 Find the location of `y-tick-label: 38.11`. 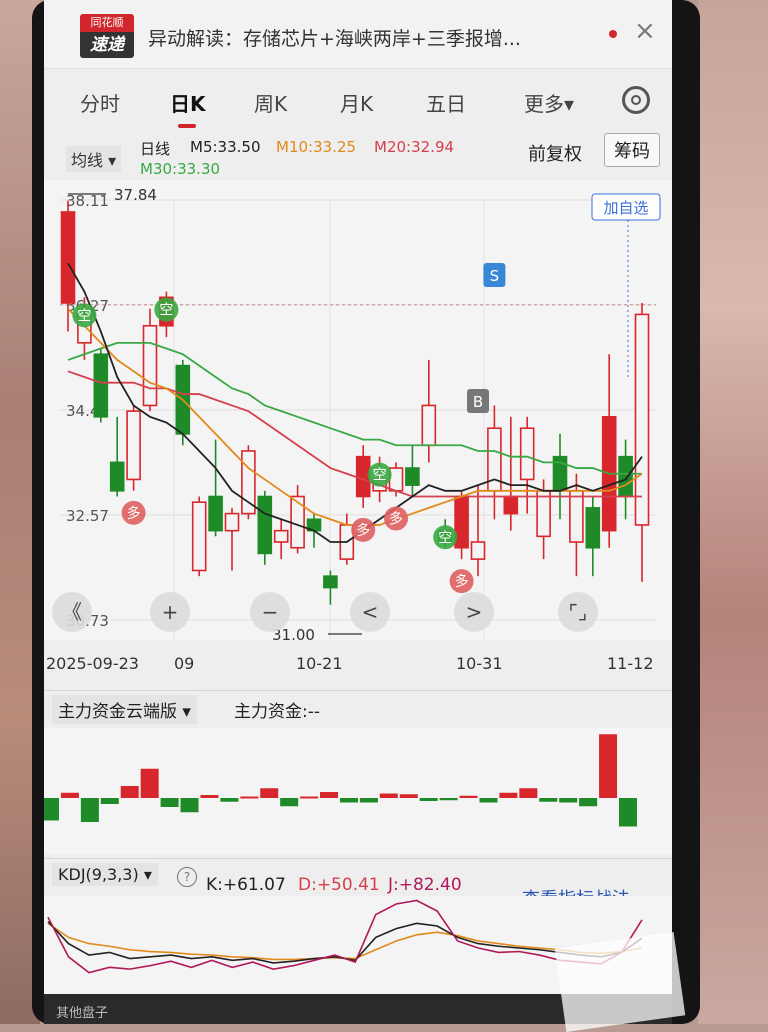

y-tick-label: 38.11 is located at coordinates (87, 201).